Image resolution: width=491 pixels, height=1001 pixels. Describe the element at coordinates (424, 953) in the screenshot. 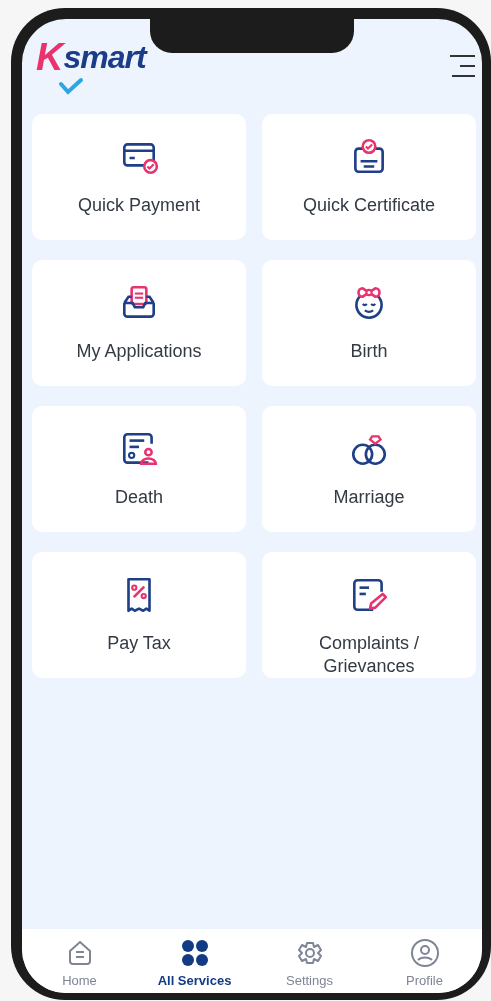

I see `profile-icon` at that location.